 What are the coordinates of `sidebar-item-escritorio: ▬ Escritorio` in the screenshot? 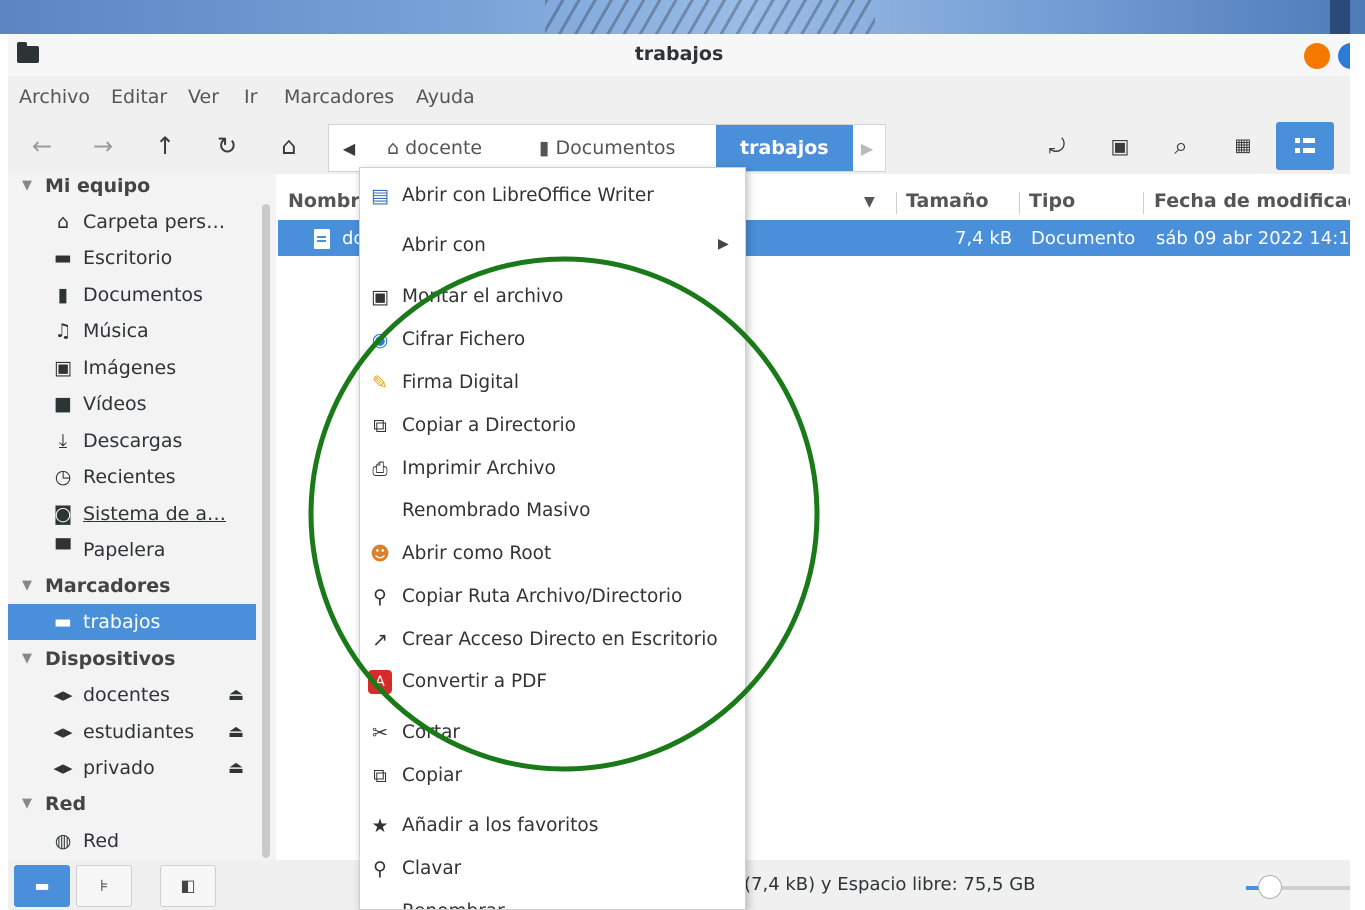 It's located at (132, 258).